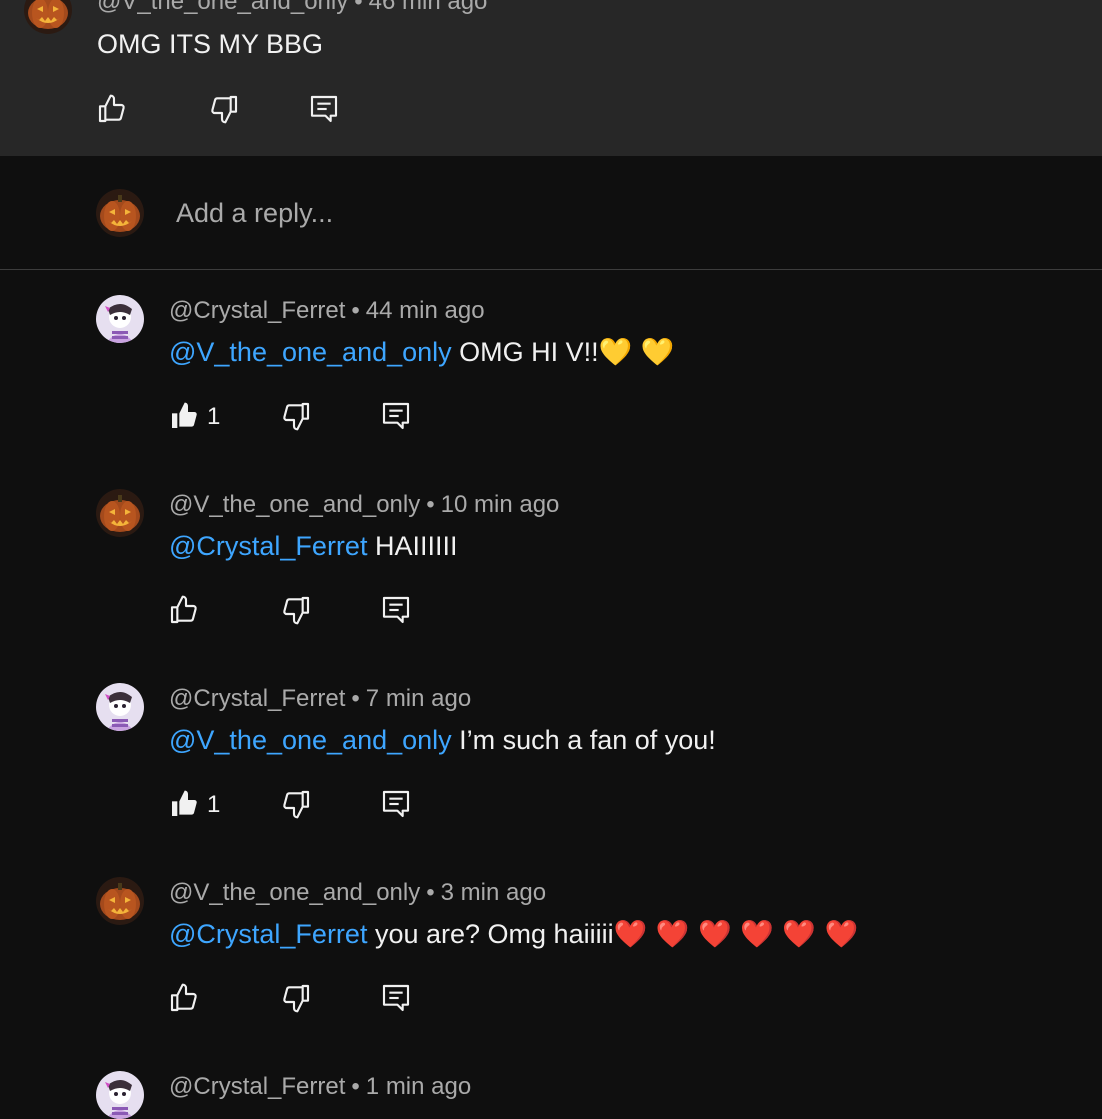 This screenshot has height=1119, width=1102. I want to click on heart-emoji: ❤️ ❤️ ❤️ ❤️ ❤️ ❤️, so click(736, 934).